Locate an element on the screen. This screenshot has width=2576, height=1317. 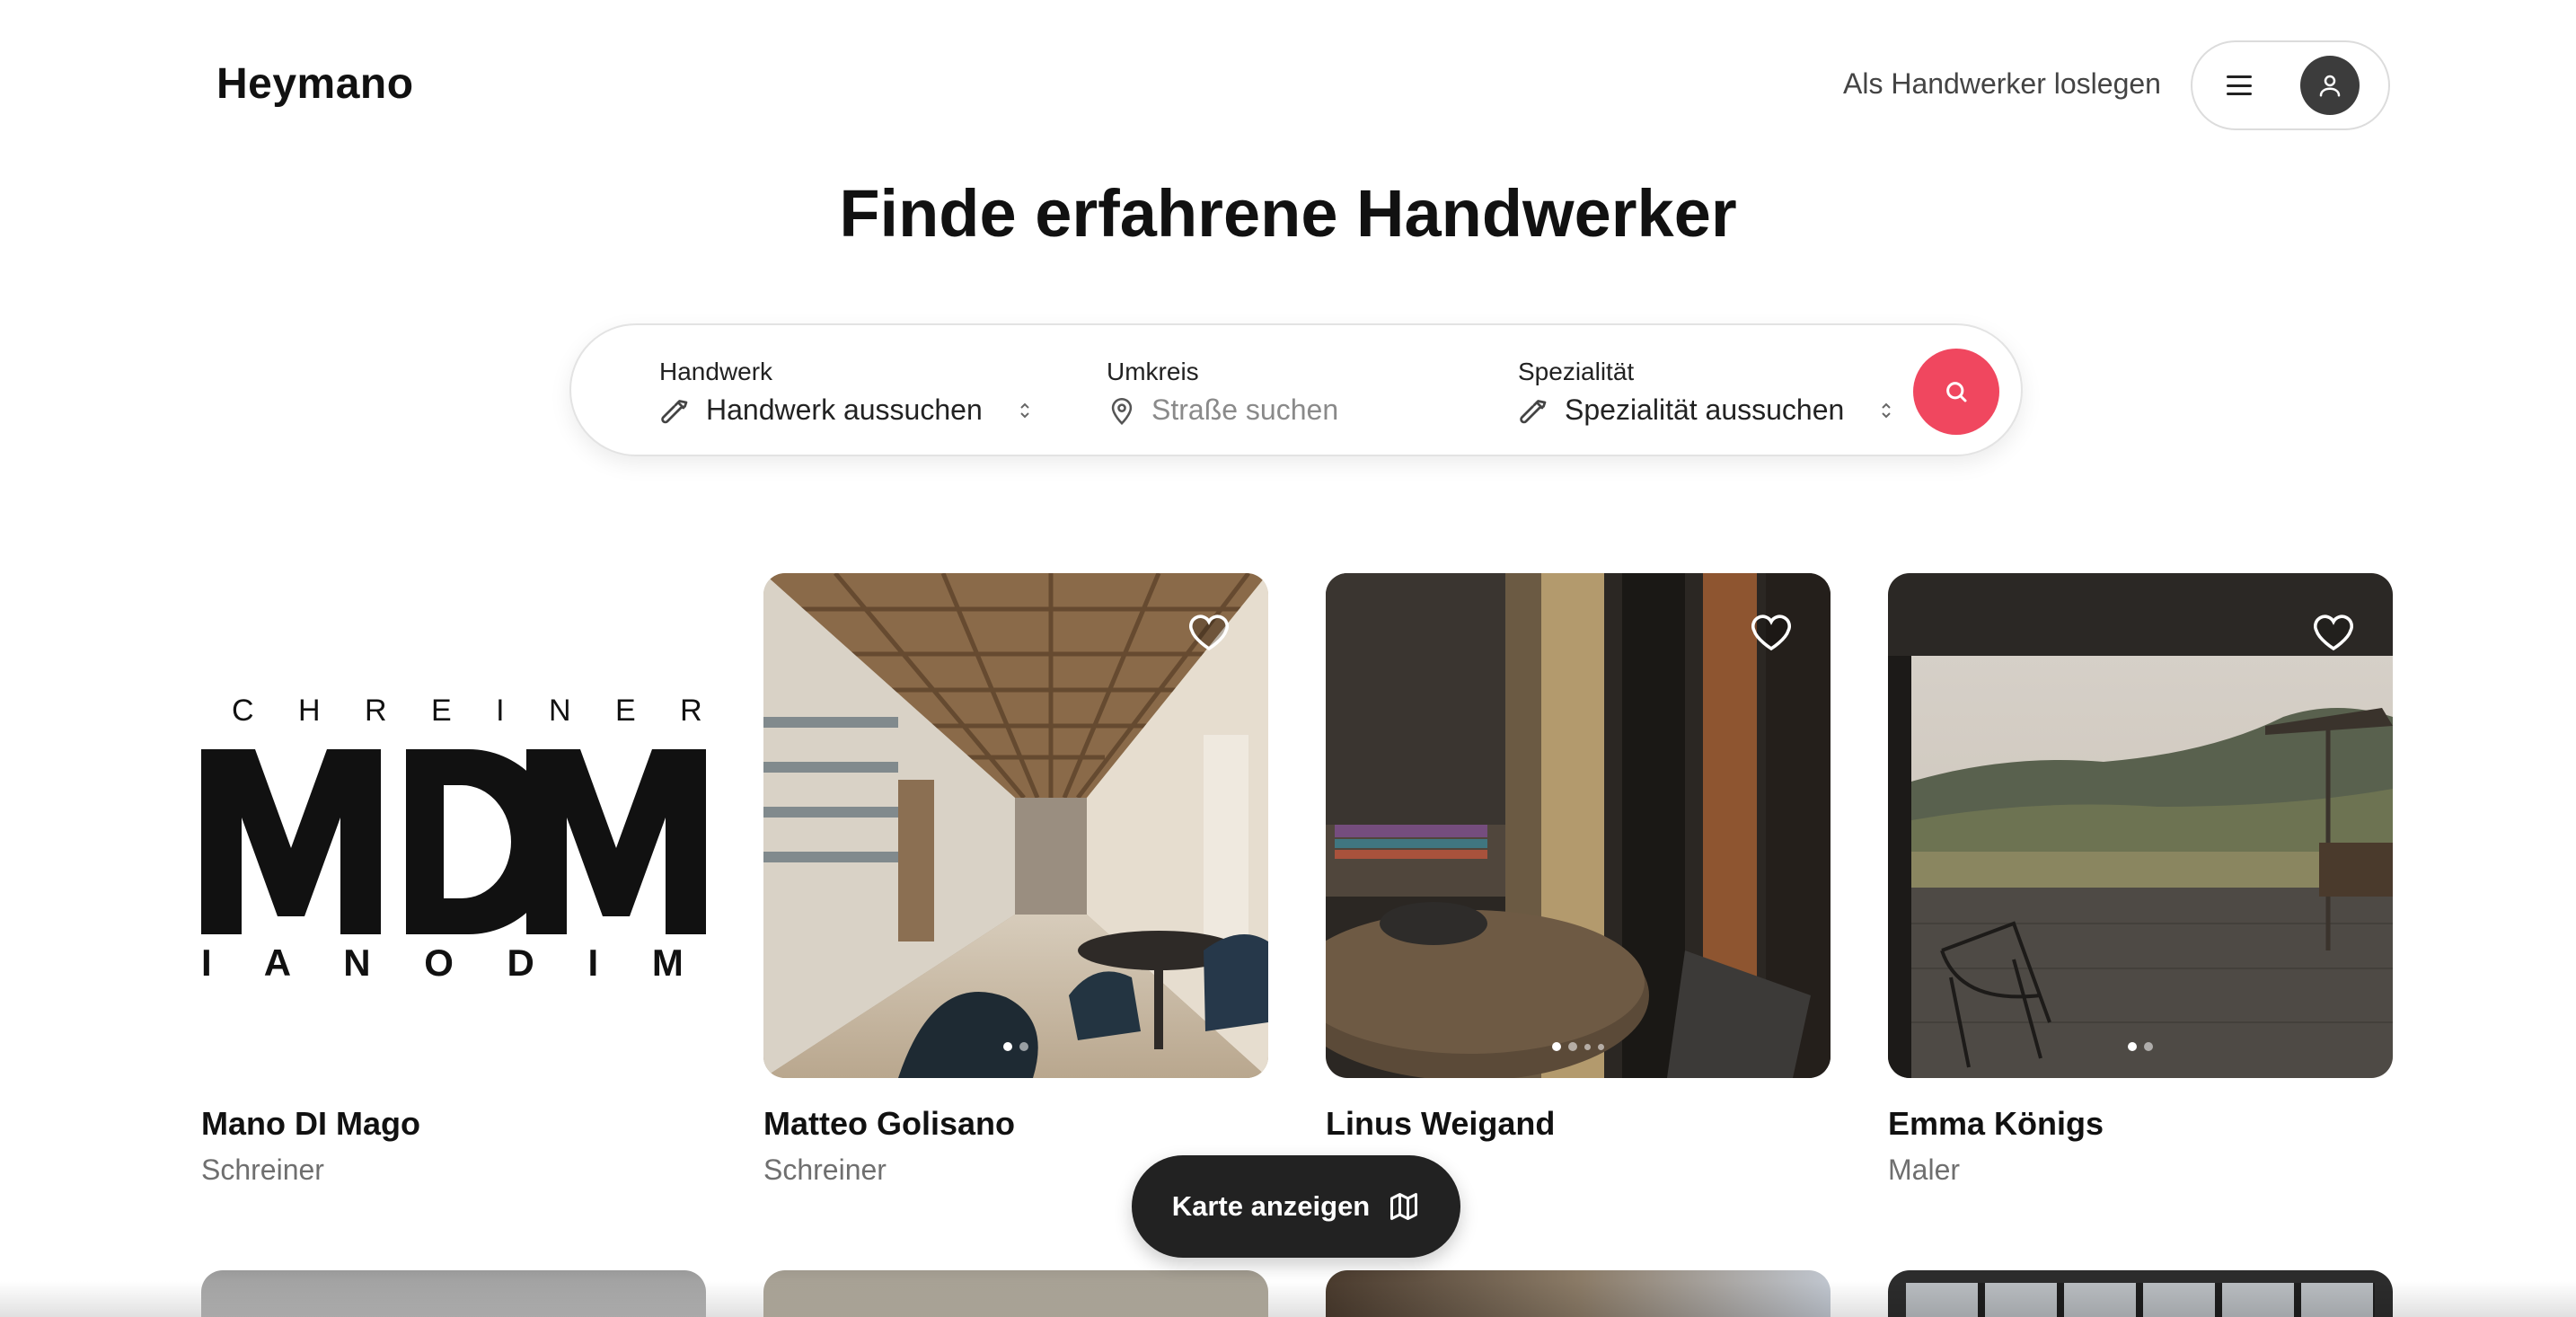
listing-name: Matteo Golisano is located at coordinates (889, 1124).